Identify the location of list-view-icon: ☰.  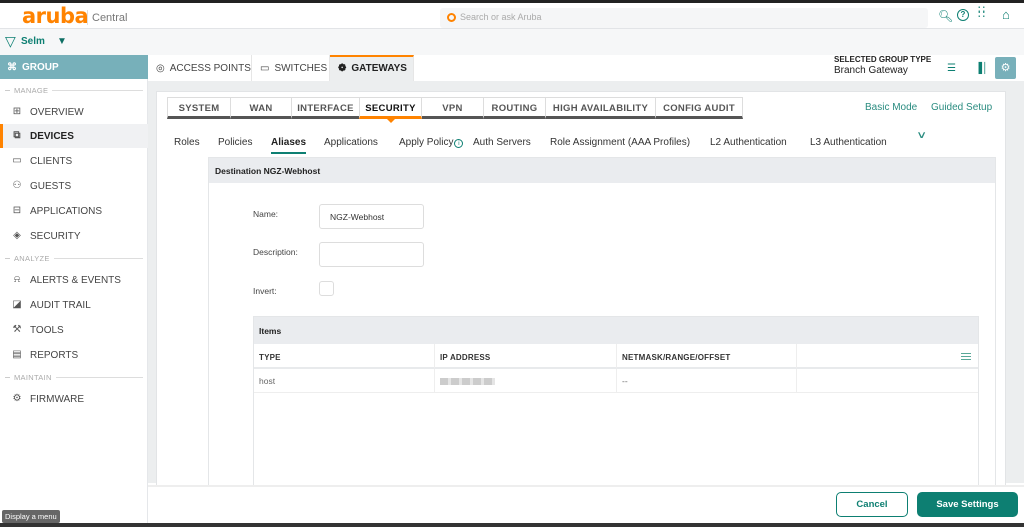
(951, 68).